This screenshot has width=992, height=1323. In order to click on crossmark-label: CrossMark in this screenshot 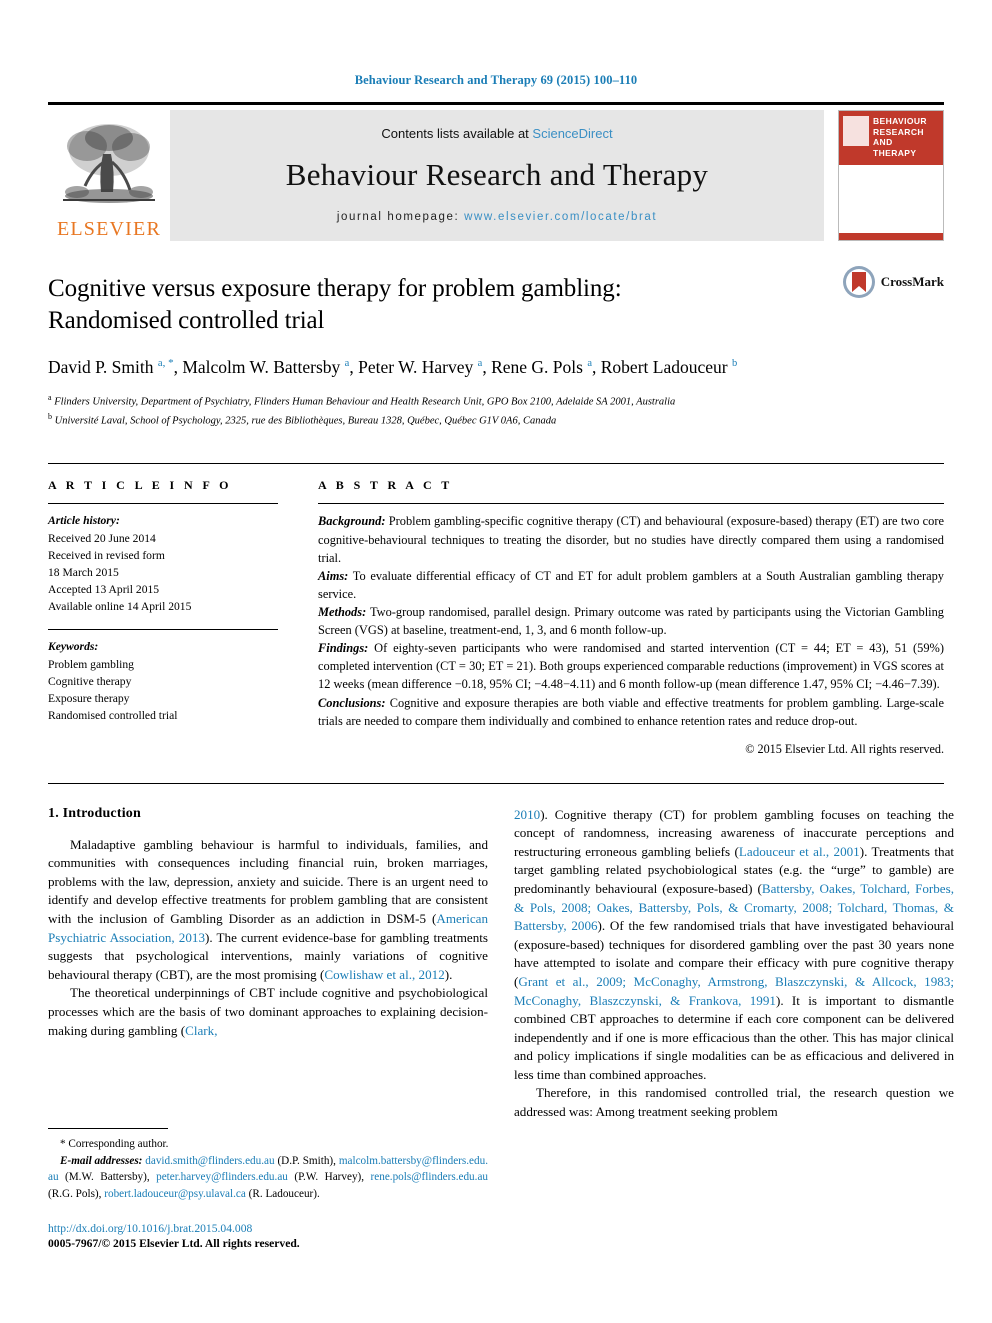, I will do `click(912, 281)`.